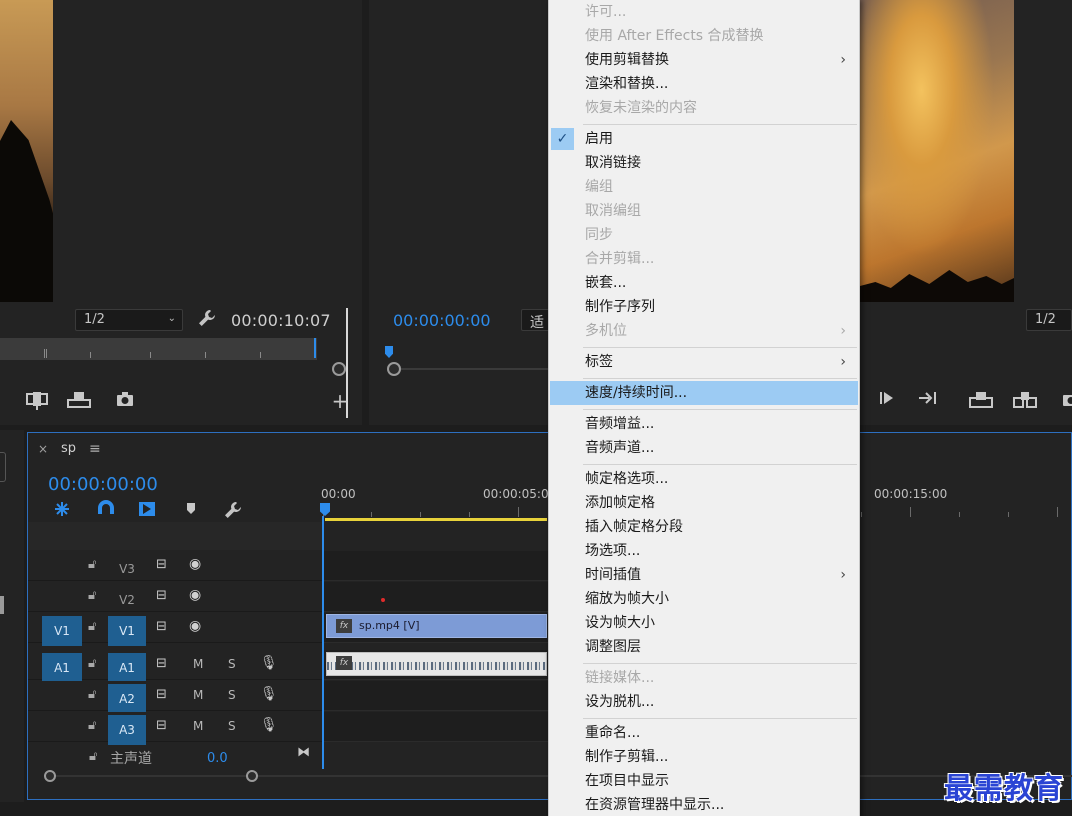 Image resolution: width=1072 pixels, height=816 pixels. What do you see at coordinates (127, 569) in the screenshot?
I see `track-name: V3` at bounding box center [127, 569].